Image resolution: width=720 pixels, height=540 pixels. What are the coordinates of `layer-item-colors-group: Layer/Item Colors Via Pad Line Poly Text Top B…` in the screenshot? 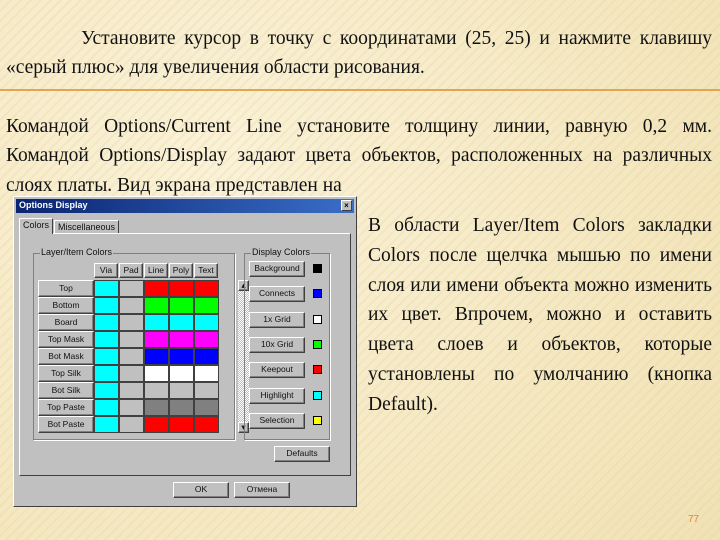 It's located at (141, 343).